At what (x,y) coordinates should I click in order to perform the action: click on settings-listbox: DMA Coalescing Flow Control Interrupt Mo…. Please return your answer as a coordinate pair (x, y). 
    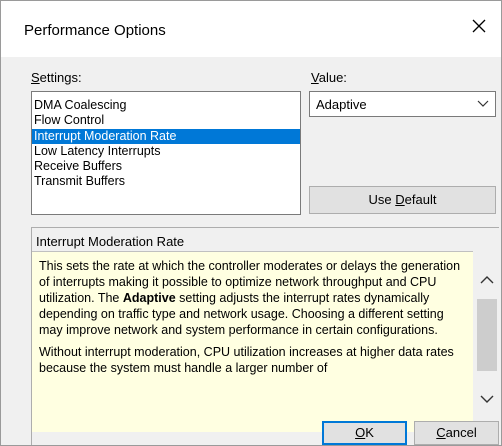
    Looking at the image, I should click on (166, 153).